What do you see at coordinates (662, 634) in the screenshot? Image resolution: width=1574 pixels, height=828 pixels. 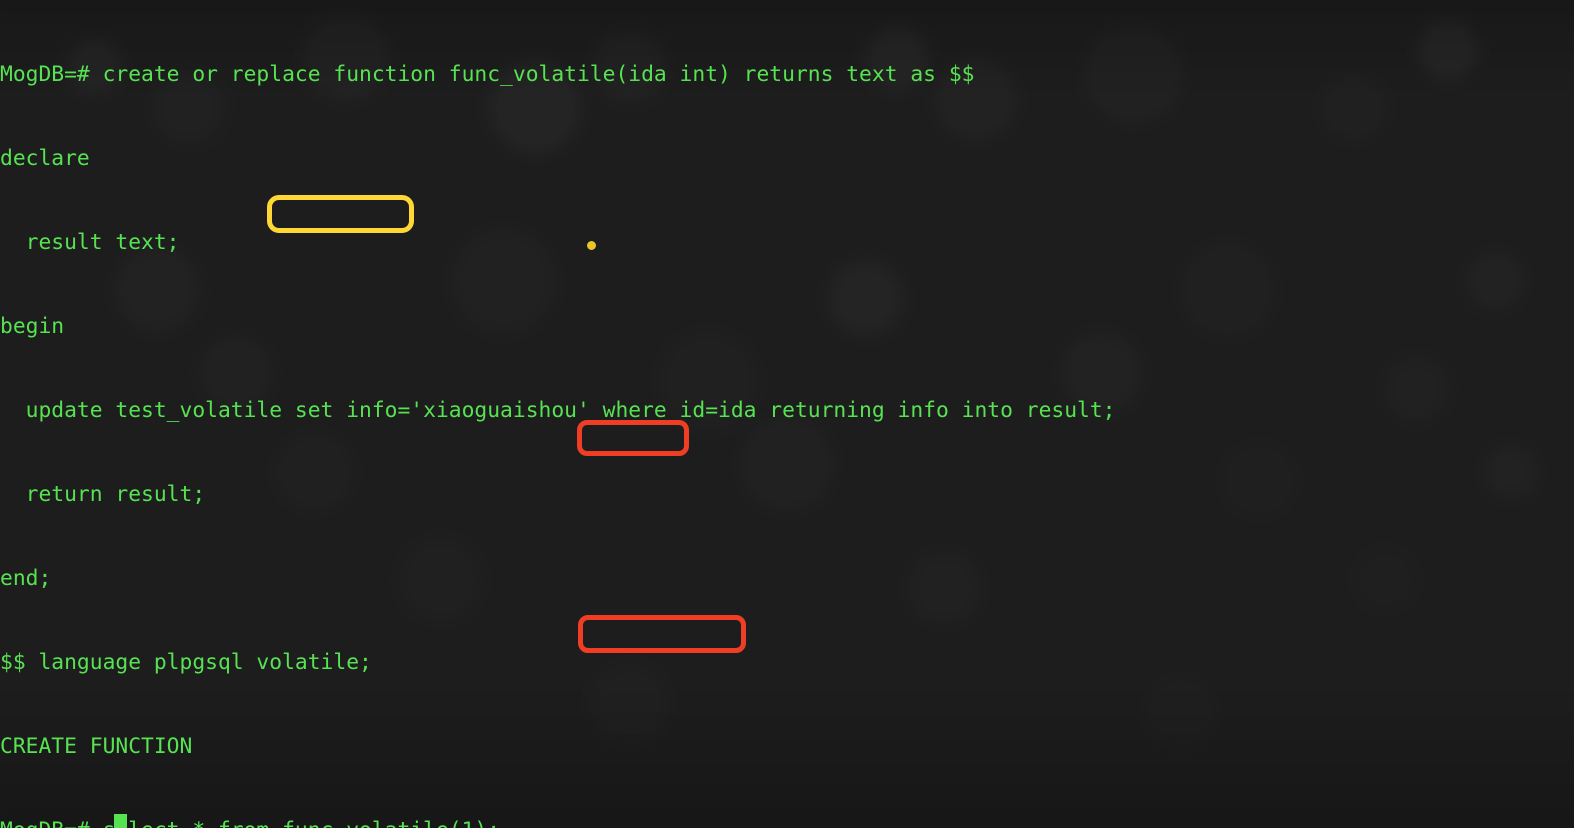 I see `highlight-box-immutable` at bounding box center [662, 634].